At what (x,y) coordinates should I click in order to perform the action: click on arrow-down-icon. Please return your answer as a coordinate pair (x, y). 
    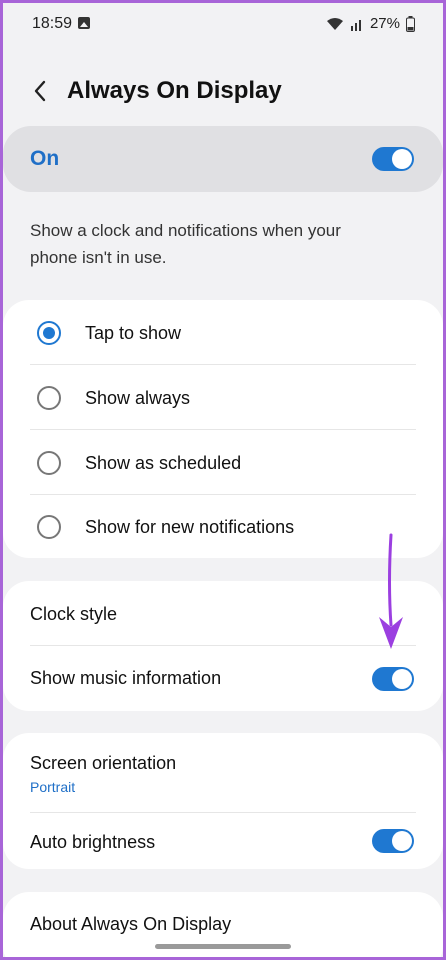
    Looking at the image, I should click on (391, 591).